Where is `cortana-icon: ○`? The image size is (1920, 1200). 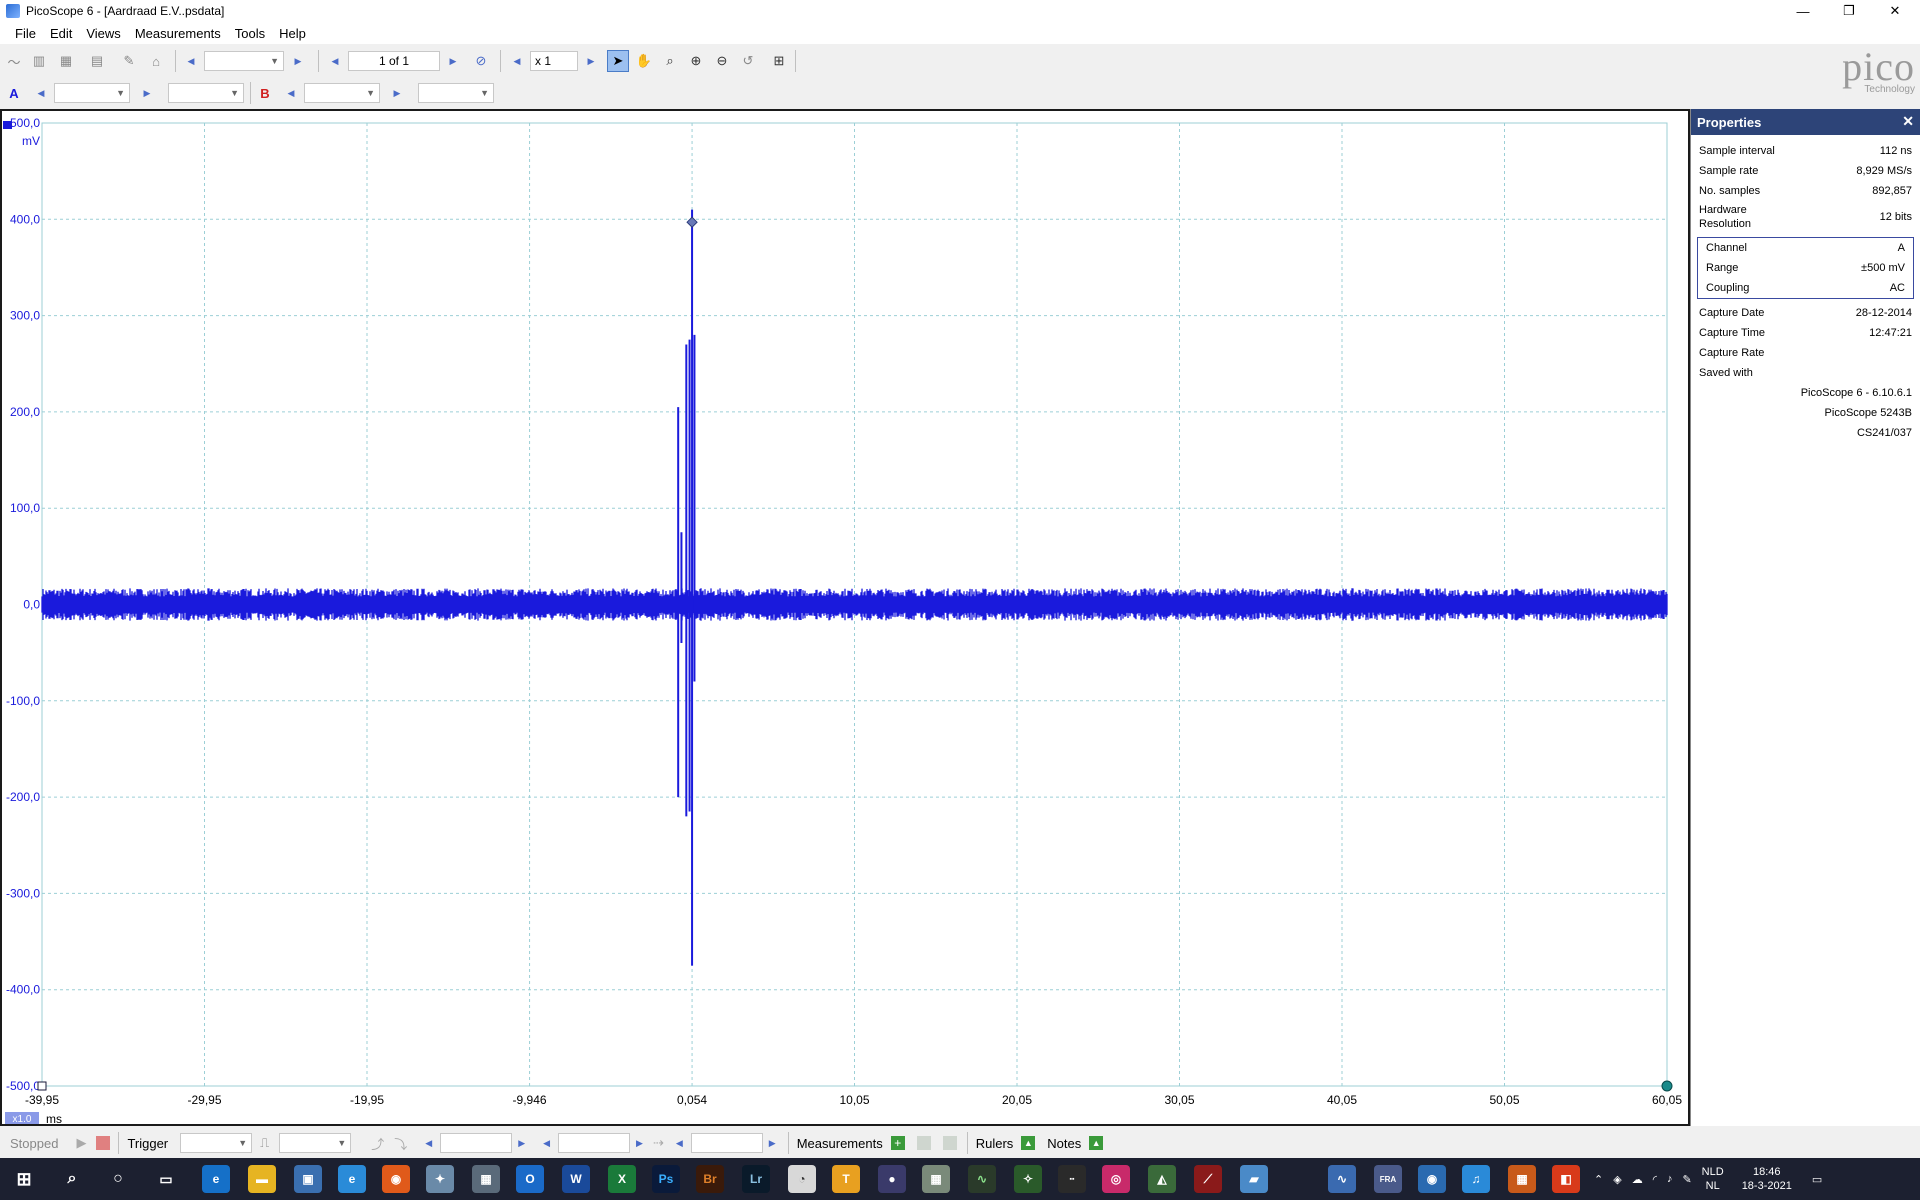
cortana-icon: ○ is located at coordinates (118, 1179).